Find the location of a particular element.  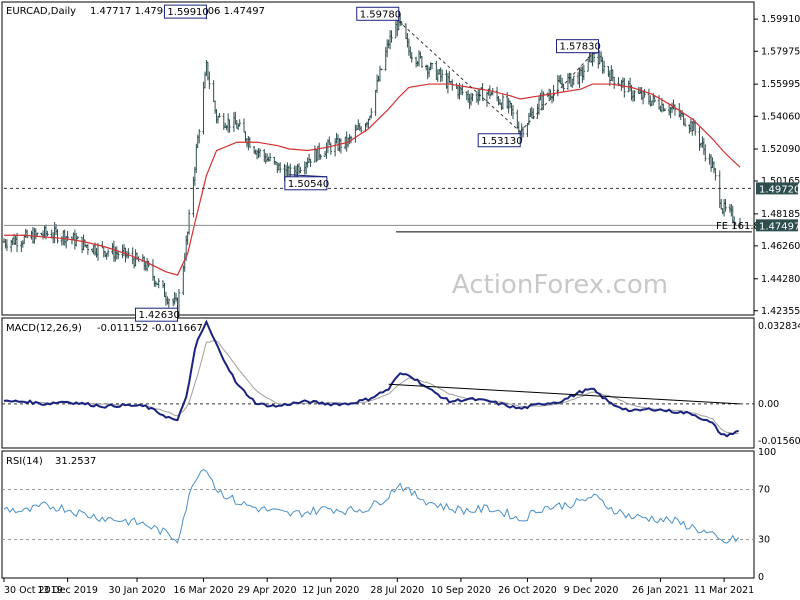

rsi-value: 31.2537 is located at coordinates (75, 461).